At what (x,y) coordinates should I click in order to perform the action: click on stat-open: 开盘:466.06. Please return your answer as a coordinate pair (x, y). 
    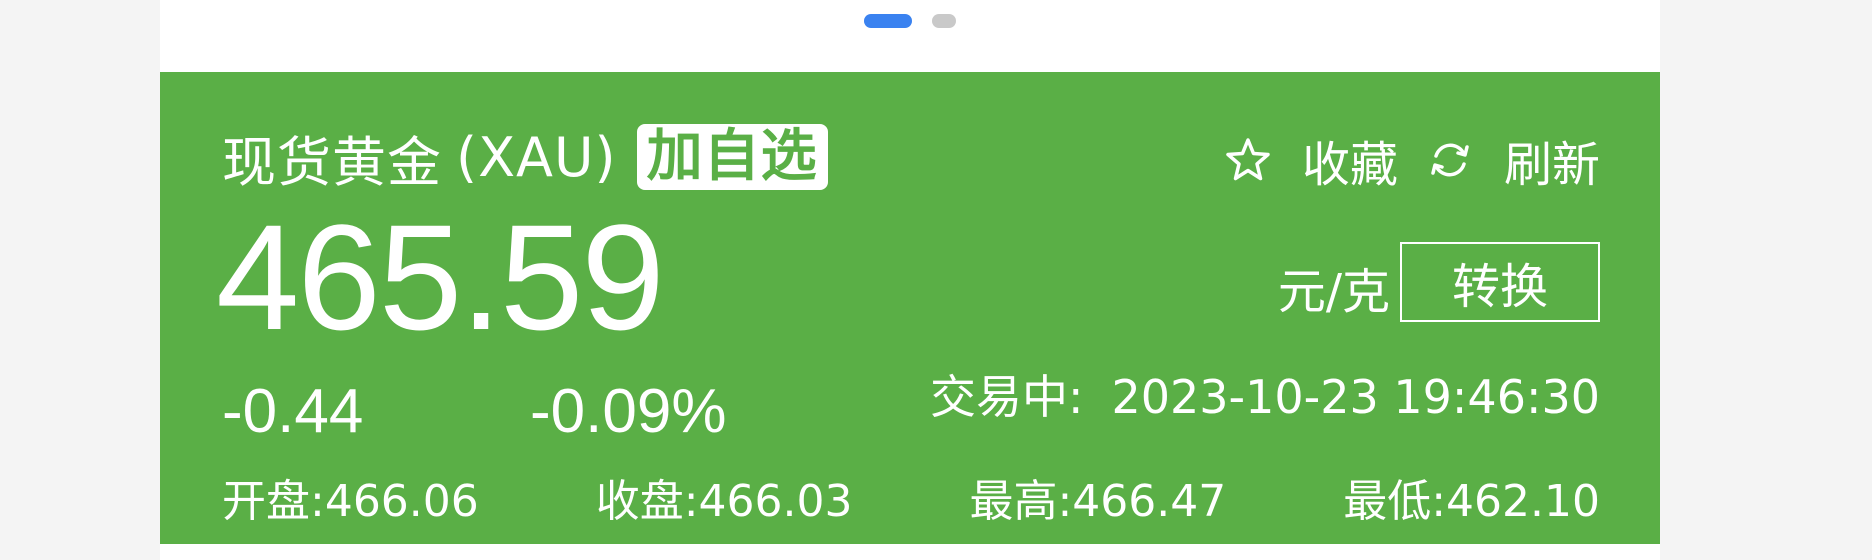
    Looking at the image, I should click on (350, 501).